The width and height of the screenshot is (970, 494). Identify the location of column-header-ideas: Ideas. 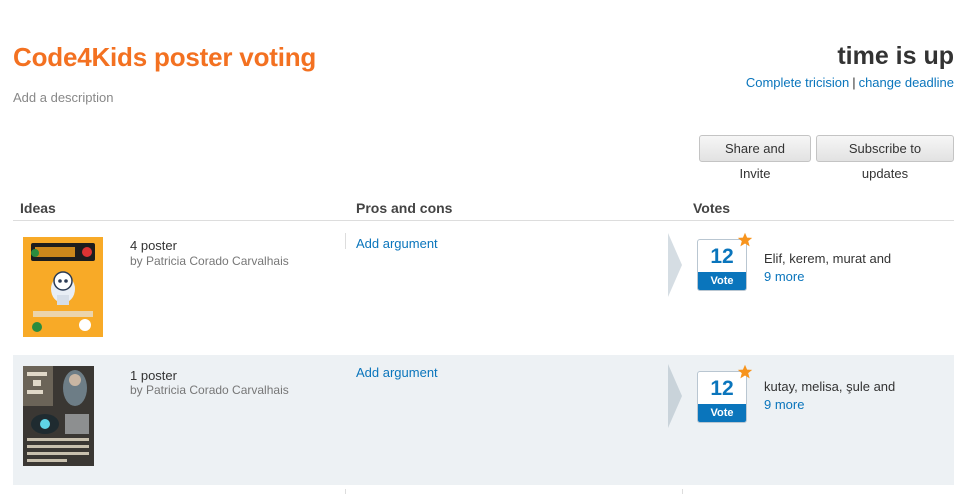
(38, 208).